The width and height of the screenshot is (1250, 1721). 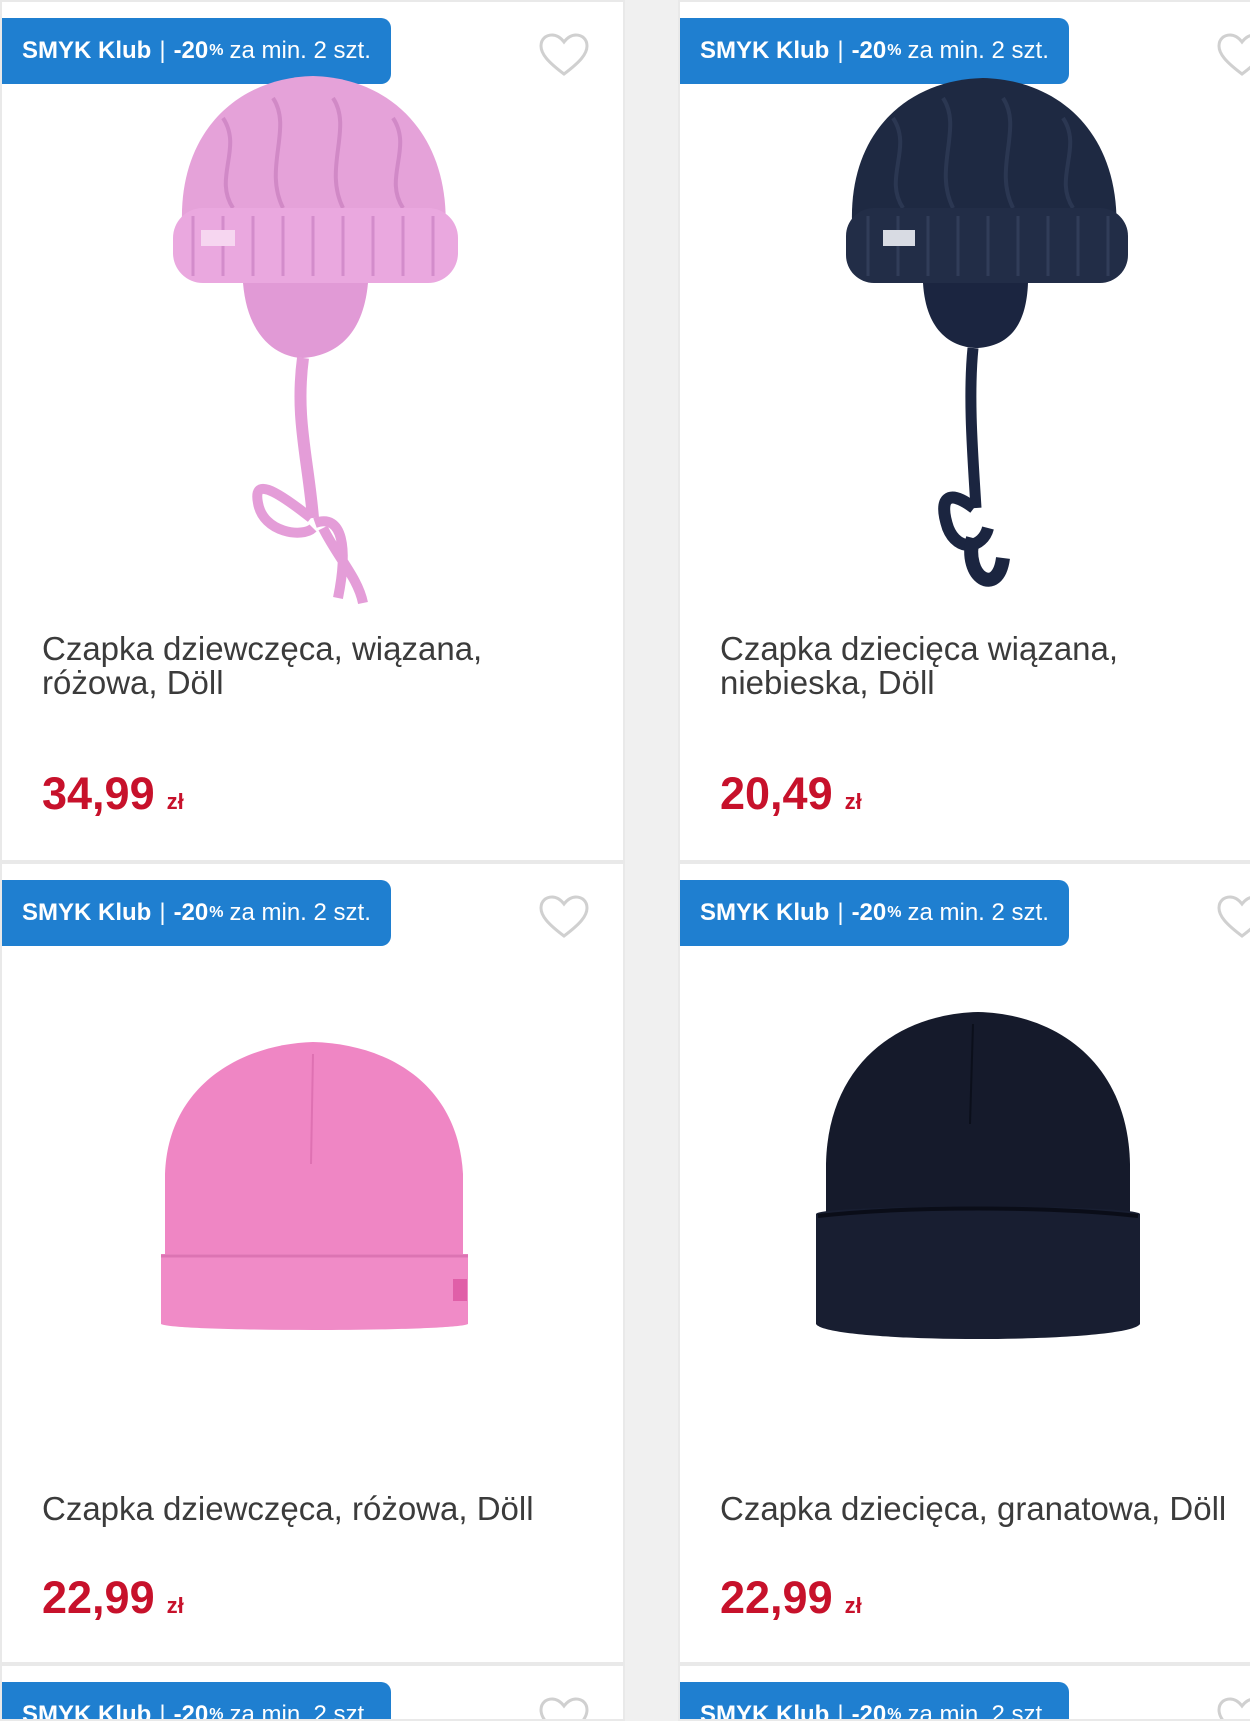 What do you see at coordinates (317, 1509) in the screenshot?
I see `product-title: Czapka dziewczęca, różowa, Döll` at bounding box center [317, 1509].